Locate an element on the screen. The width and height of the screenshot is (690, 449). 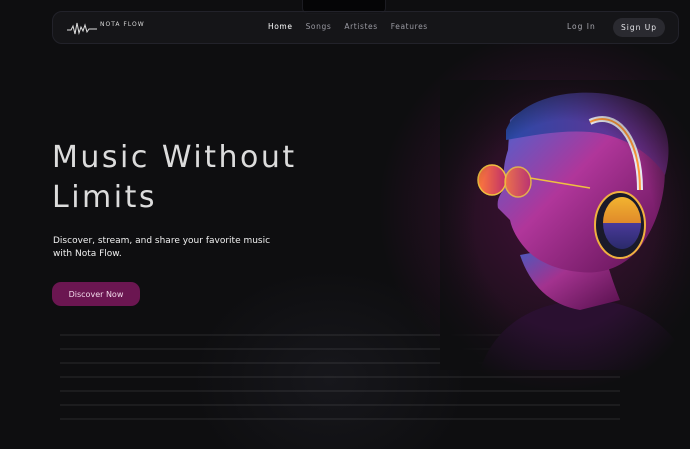
nav-home: Home is located at coordinates (280, 26).